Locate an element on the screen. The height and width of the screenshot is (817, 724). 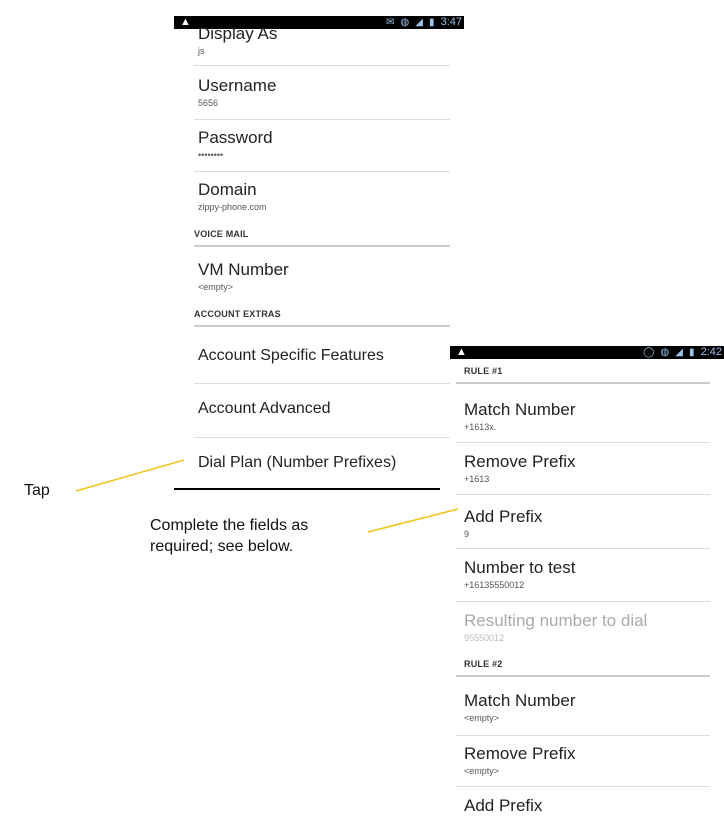
complete-fields-annotation-line1: Complete the fields as is located at coordinates (229, 525).